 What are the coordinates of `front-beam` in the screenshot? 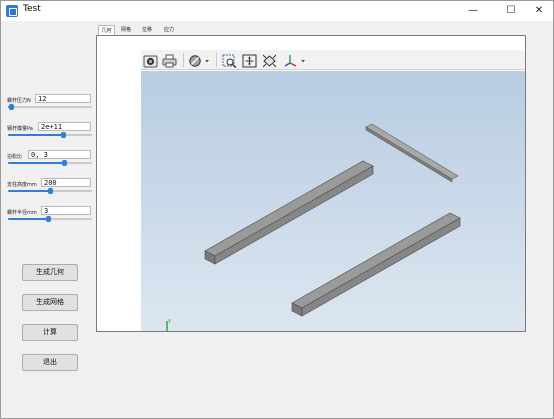 It's located at (376, 264).